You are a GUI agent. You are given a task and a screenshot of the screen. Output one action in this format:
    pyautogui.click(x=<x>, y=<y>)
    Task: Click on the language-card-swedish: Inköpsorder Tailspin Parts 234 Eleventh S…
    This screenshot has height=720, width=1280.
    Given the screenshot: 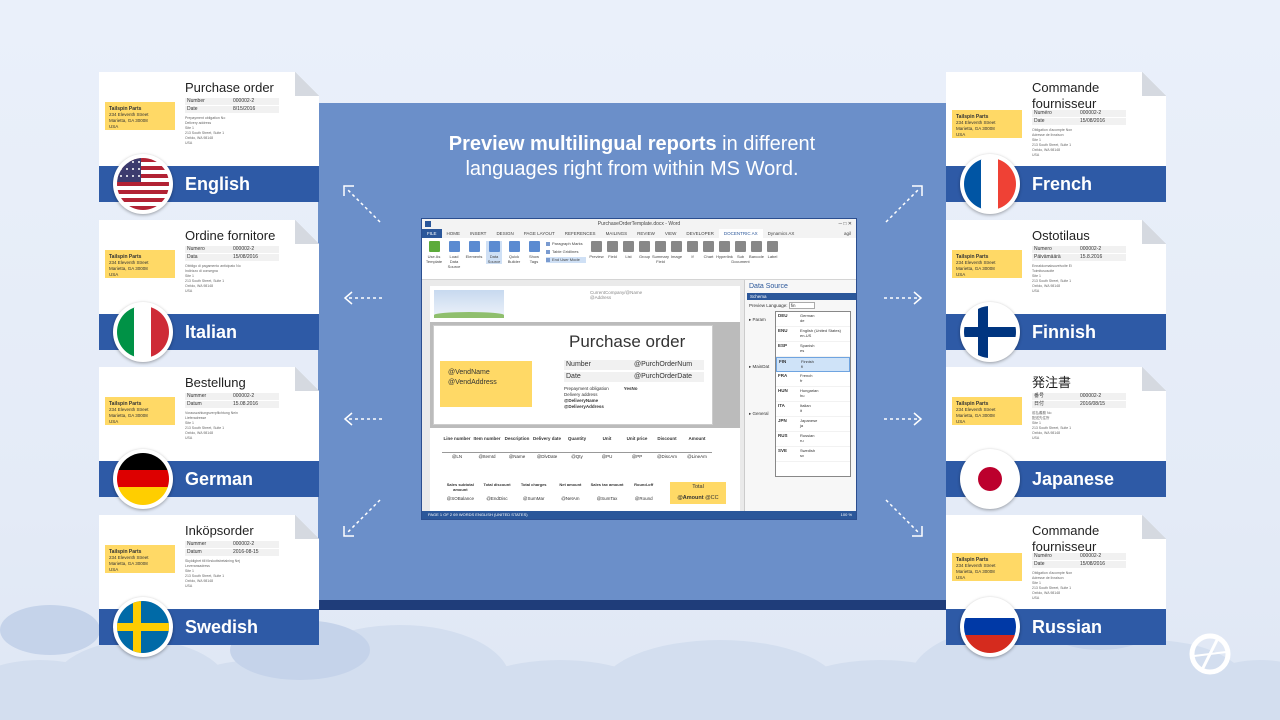 What is the action you would take?
    pyautogui.click(x=209, y=586)
    